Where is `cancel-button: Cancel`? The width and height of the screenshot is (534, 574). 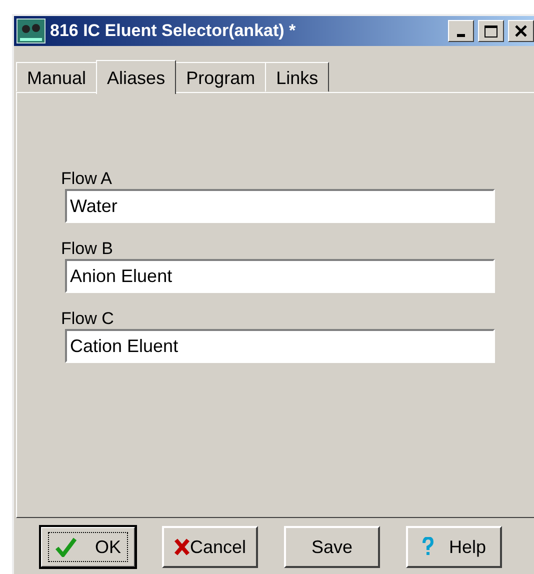 cancel-button: Cancel is located at coordinates (210, 547).